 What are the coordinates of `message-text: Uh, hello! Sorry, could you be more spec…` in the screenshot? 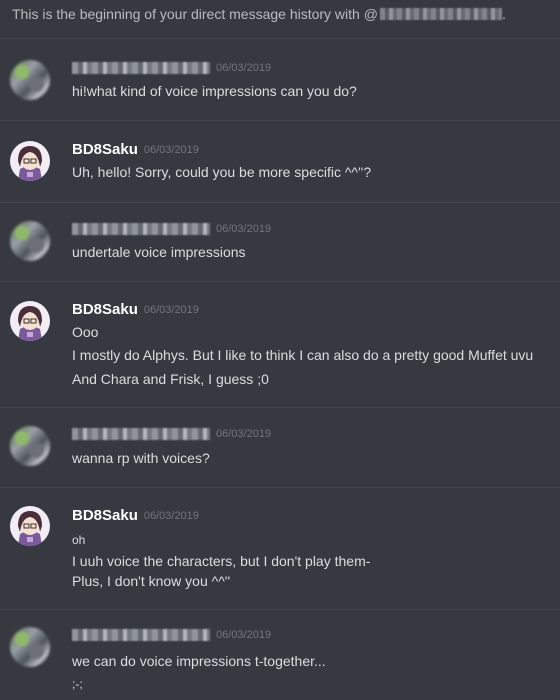 It's located at (222, 172).